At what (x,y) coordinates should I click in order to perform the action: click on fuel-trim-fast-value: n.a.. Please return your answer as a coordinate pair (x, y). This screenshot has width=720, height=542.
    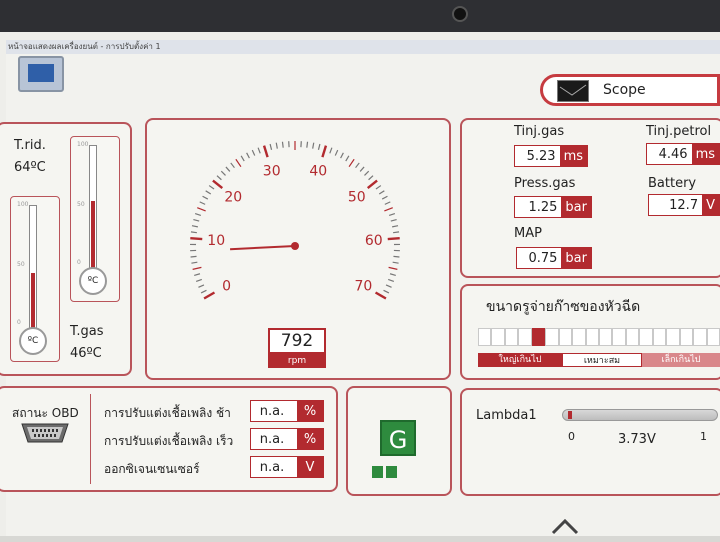
    Looking at the image, I should click on (272, 439).